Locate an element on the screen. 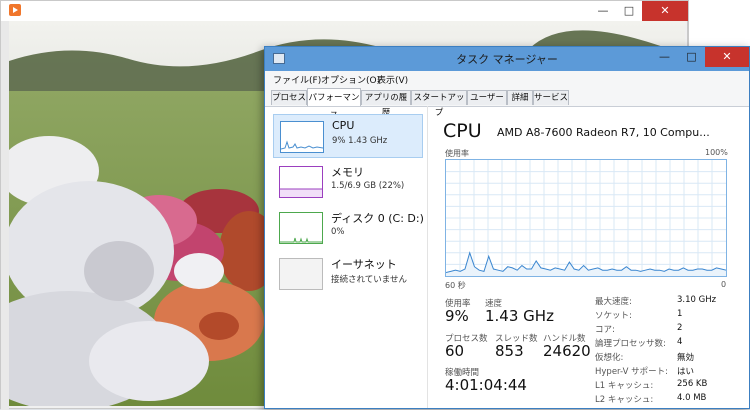  spec-sockets-value: 1 is located at coordinates (680, 314).